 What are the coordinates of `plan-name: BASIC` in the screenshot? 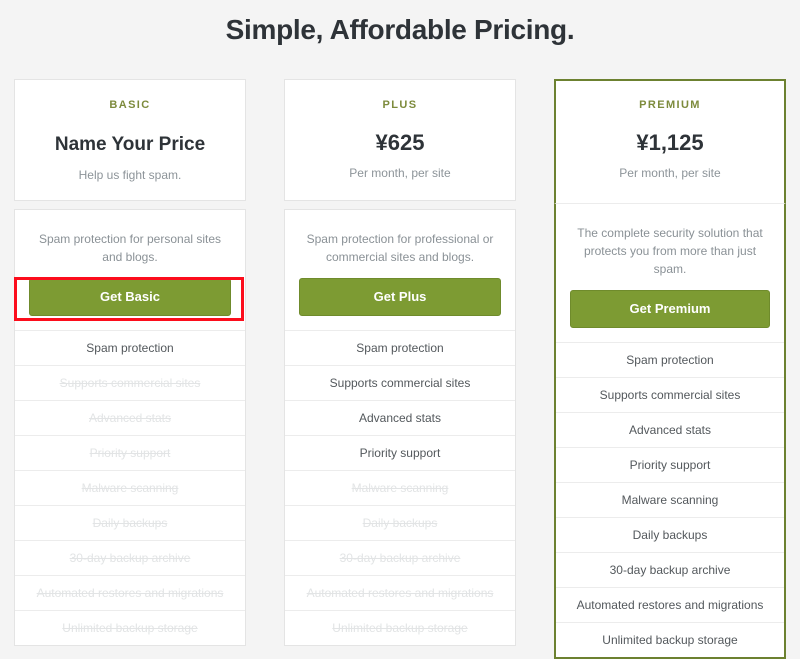 It's located at (130, 105).